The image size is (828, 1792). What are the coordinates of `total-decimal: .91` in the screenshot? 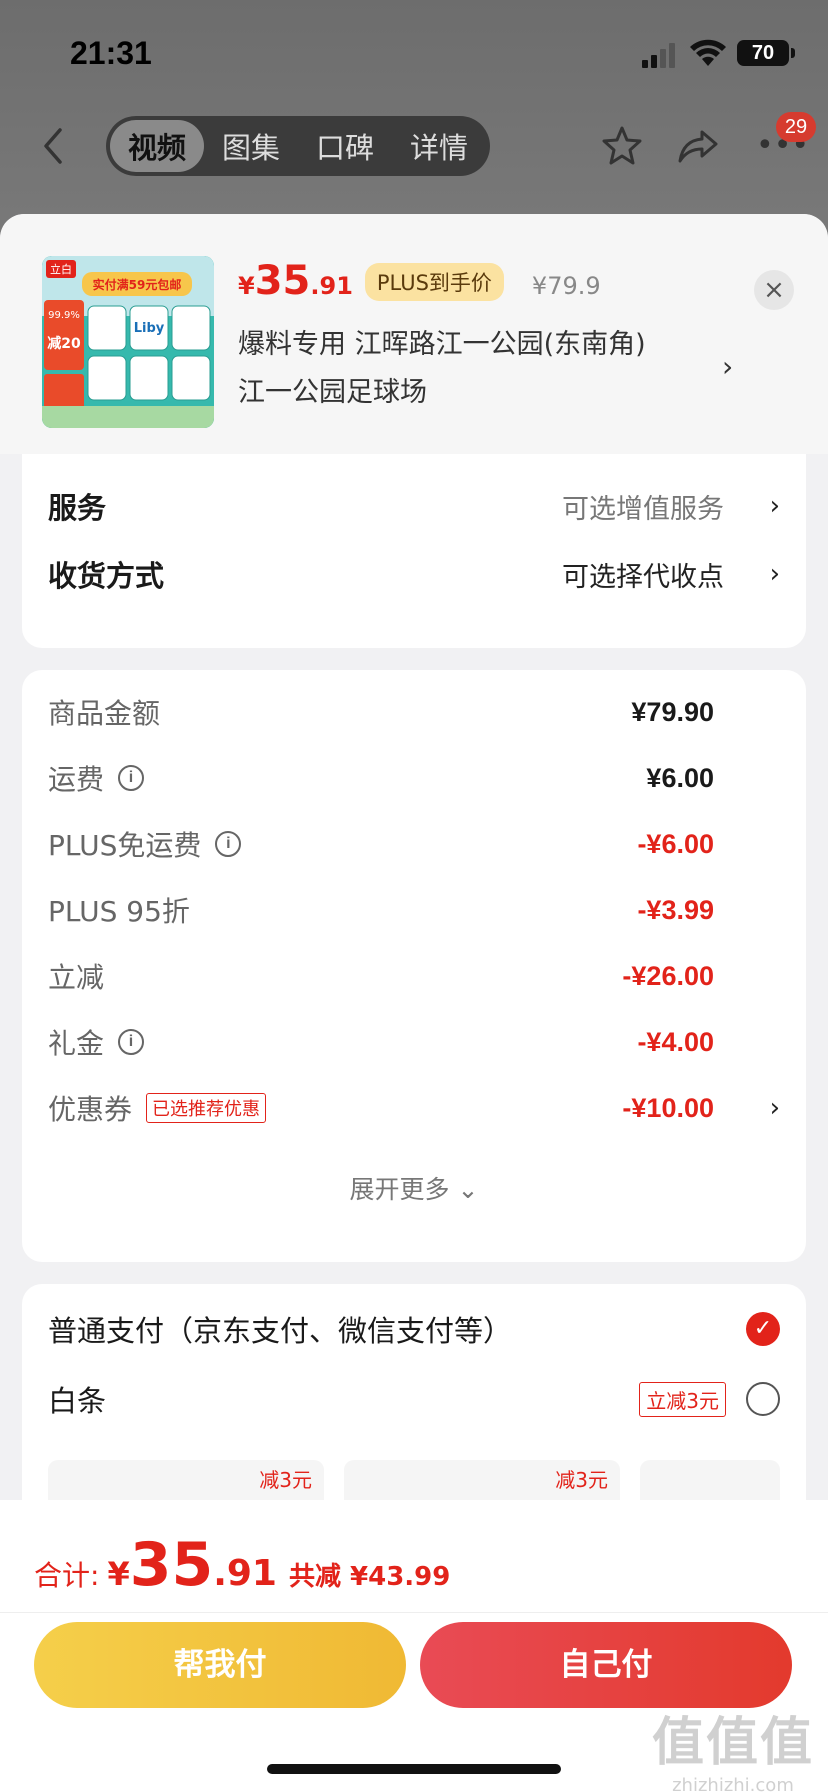 It's located at (245, 1573).